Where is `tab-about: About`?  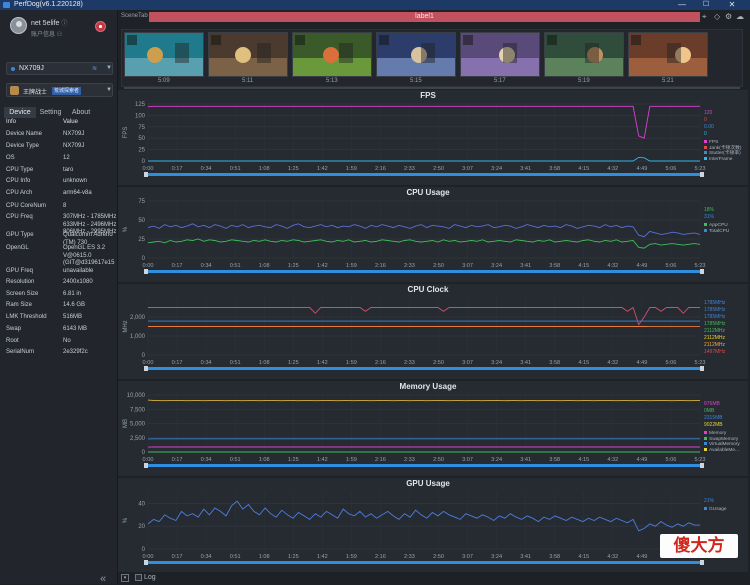 tab-about: About is located at coordinates (81, 112).